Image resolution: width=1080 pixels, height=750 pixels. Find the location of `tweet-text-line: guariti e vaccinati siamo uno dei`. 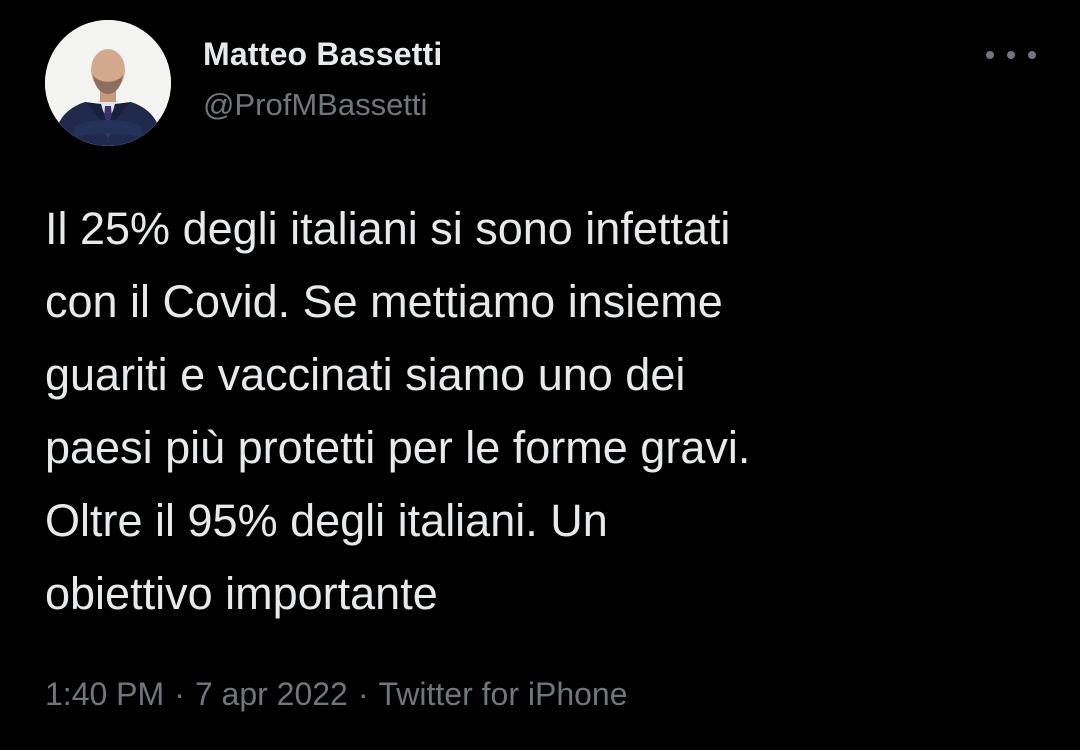

tweet-text-line: guariti e vaccinati siamo uno dei is located at coordinates (365, 374).